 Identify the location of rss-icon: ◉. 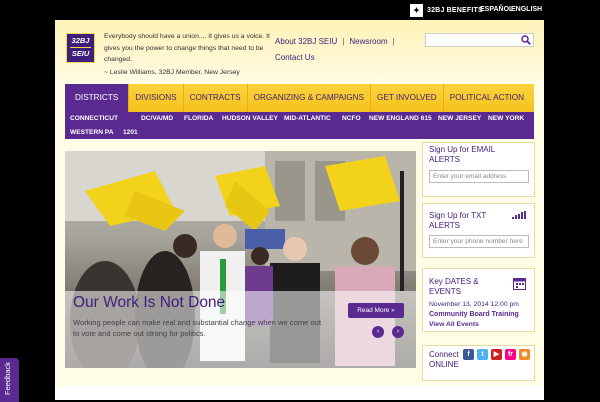
(524, 354).